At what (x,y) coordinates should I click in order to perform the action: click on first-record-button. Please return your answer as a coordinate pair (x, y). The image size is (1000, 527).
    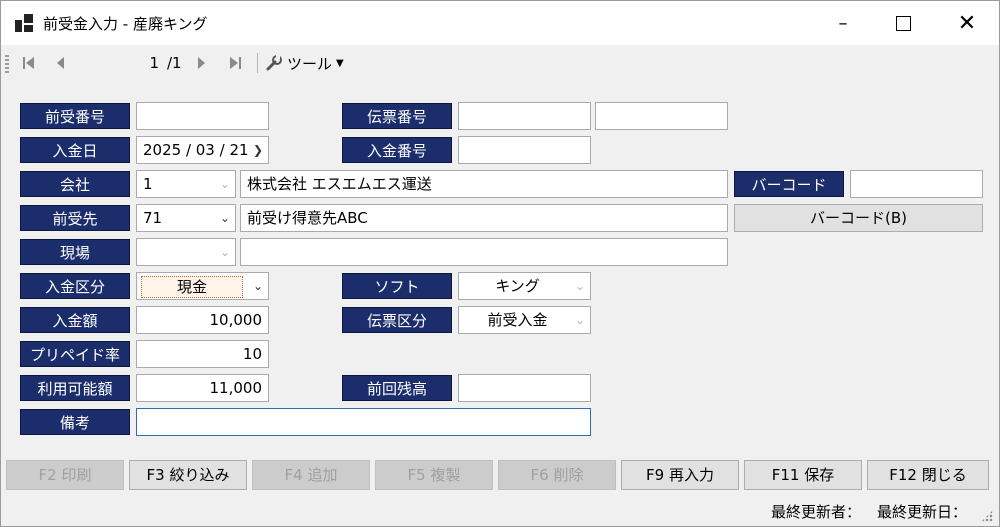
    Looking at the image, I should click on (29, 63).